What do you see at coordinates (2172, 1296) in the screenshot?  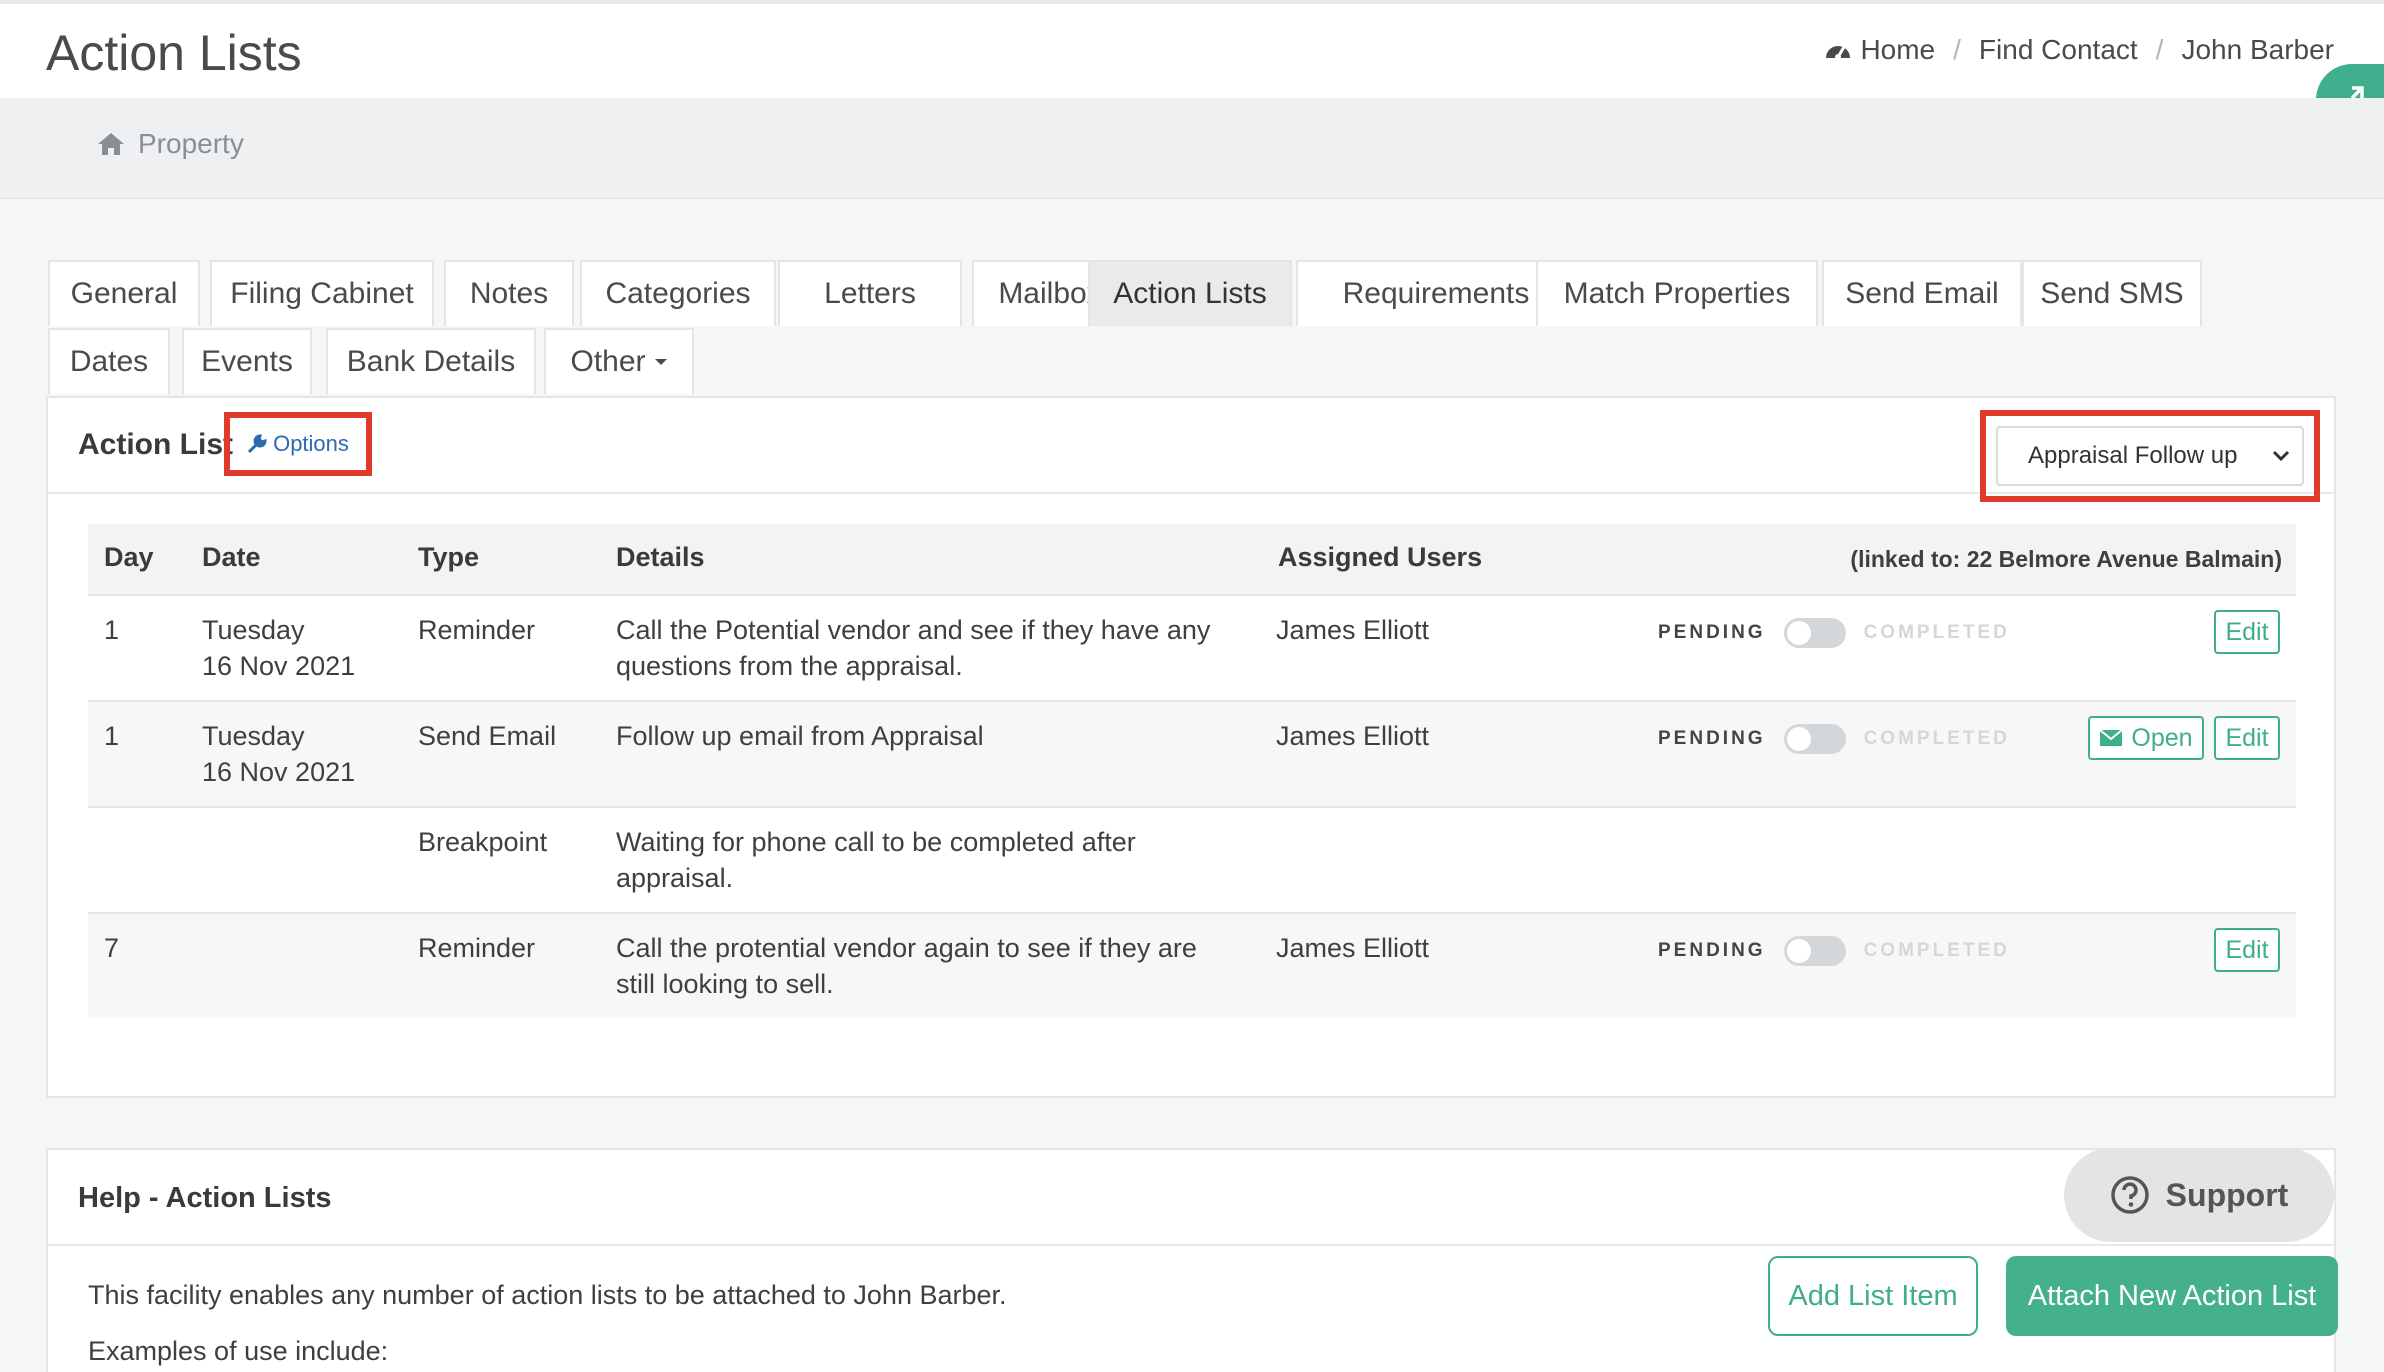 I see `attach-new-action-list-button: Attach New Action List` at bounding box center [2172, 1296].